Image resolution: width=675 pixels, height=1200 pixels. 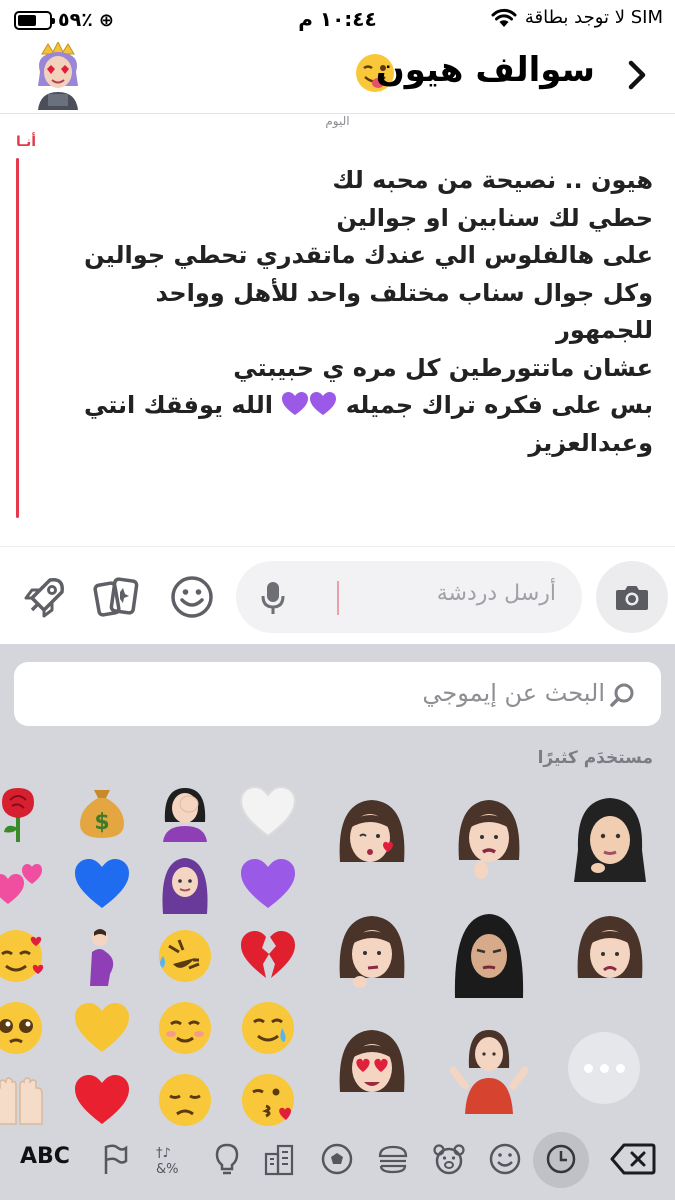 I want to click on message-line: هيون .. نصيحة من محبه لك, so click(x=492, y=180).